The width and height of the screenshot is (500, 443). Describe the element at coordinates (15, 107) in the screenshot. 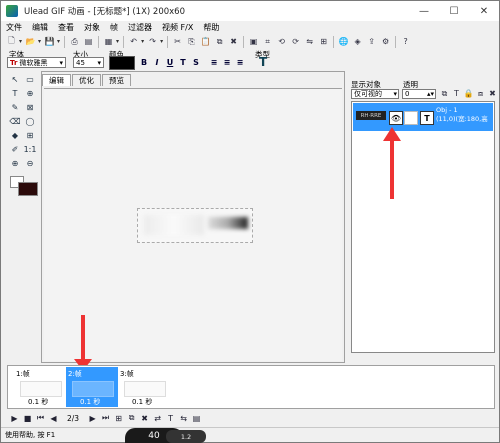

I see `eyedropper-tool-icon: ✎` at that location.